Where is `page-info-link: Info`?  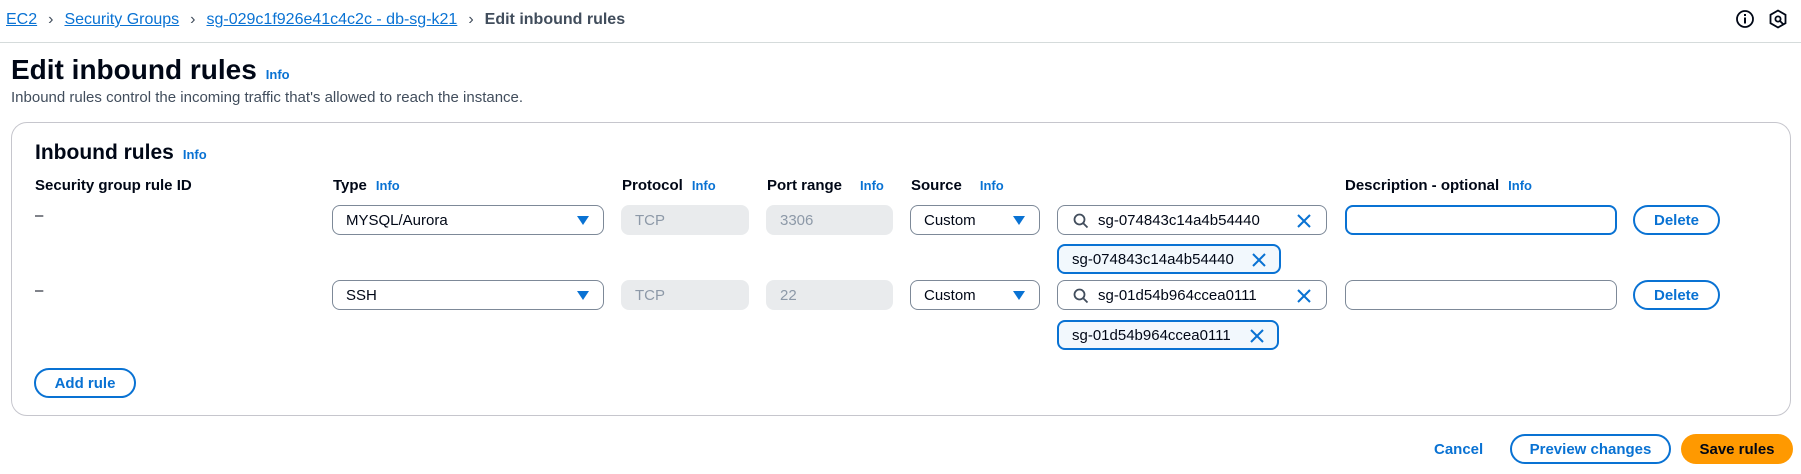 page-info-link: Info is located at coordinates (278, 74).